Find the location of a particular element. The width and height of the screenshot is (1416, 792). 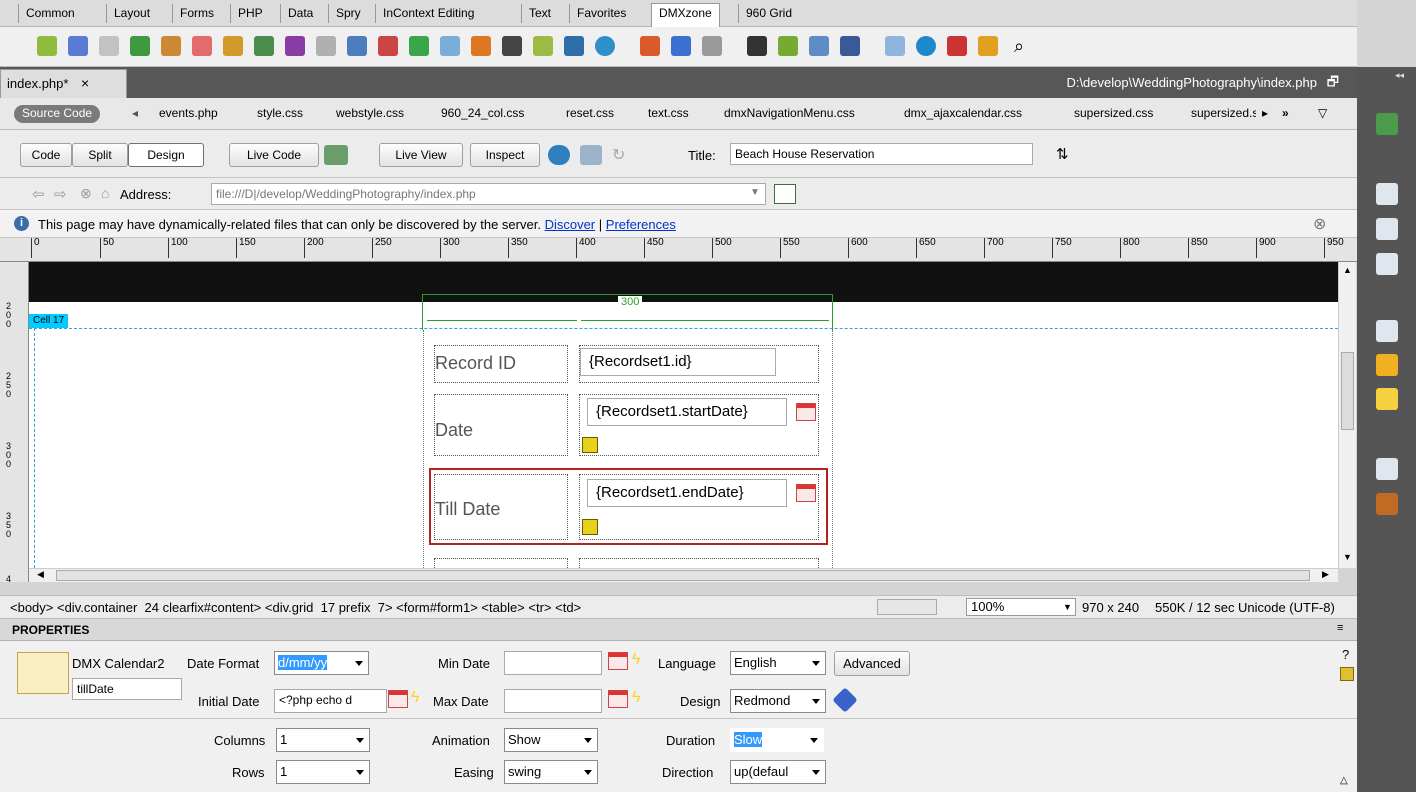

tab-php: PHP is located at coordinates (250, 13).